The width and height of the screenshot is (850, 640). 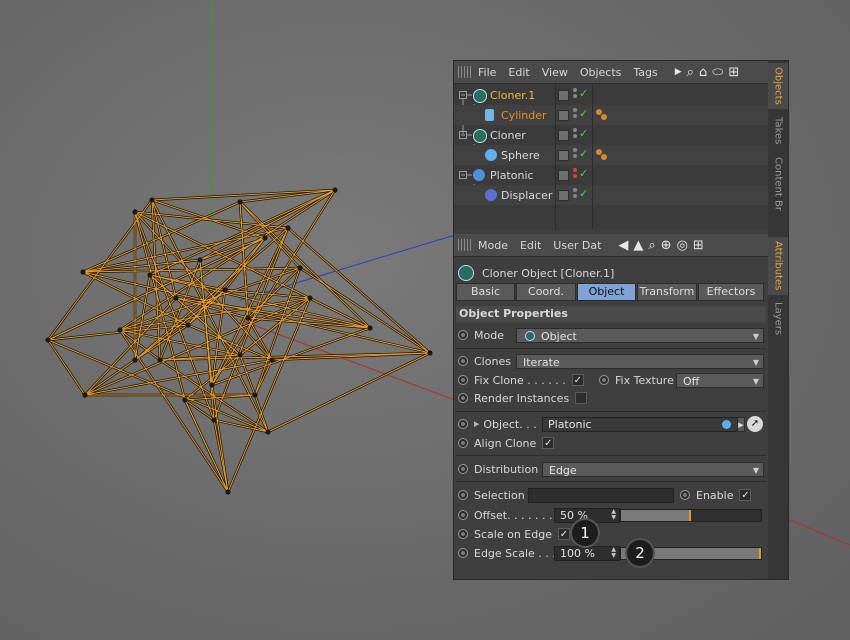 What do you see at coordinates (487, 72) in the screenshot?
I see `menu-file: File` at bounding box center [487, 72].